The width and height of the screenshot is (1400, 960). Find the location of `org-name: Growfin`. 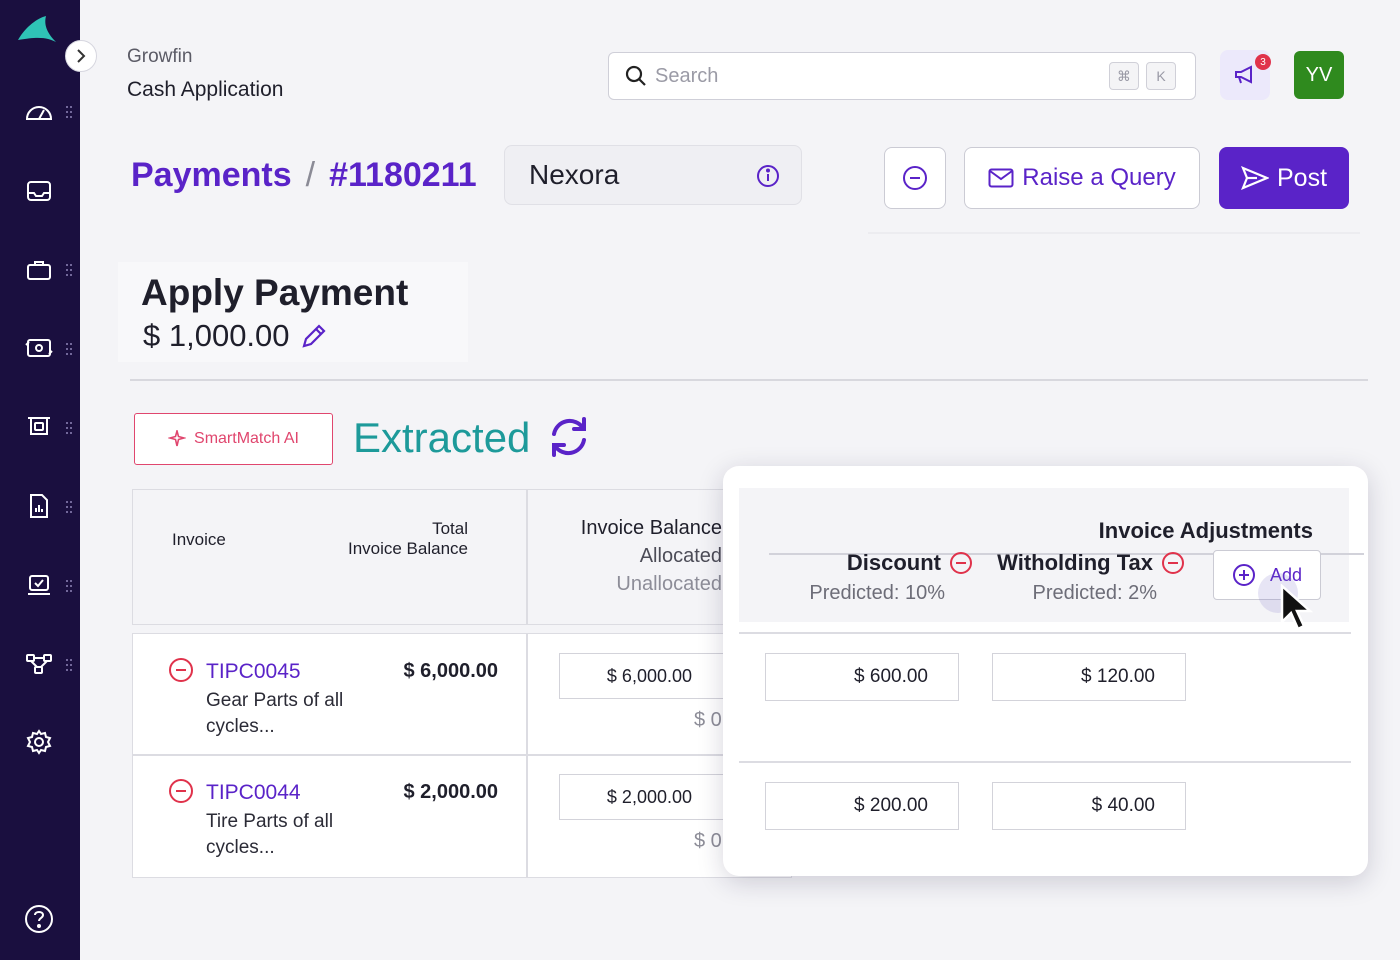

org-name: Growfin is located at coordinates (160, 56).